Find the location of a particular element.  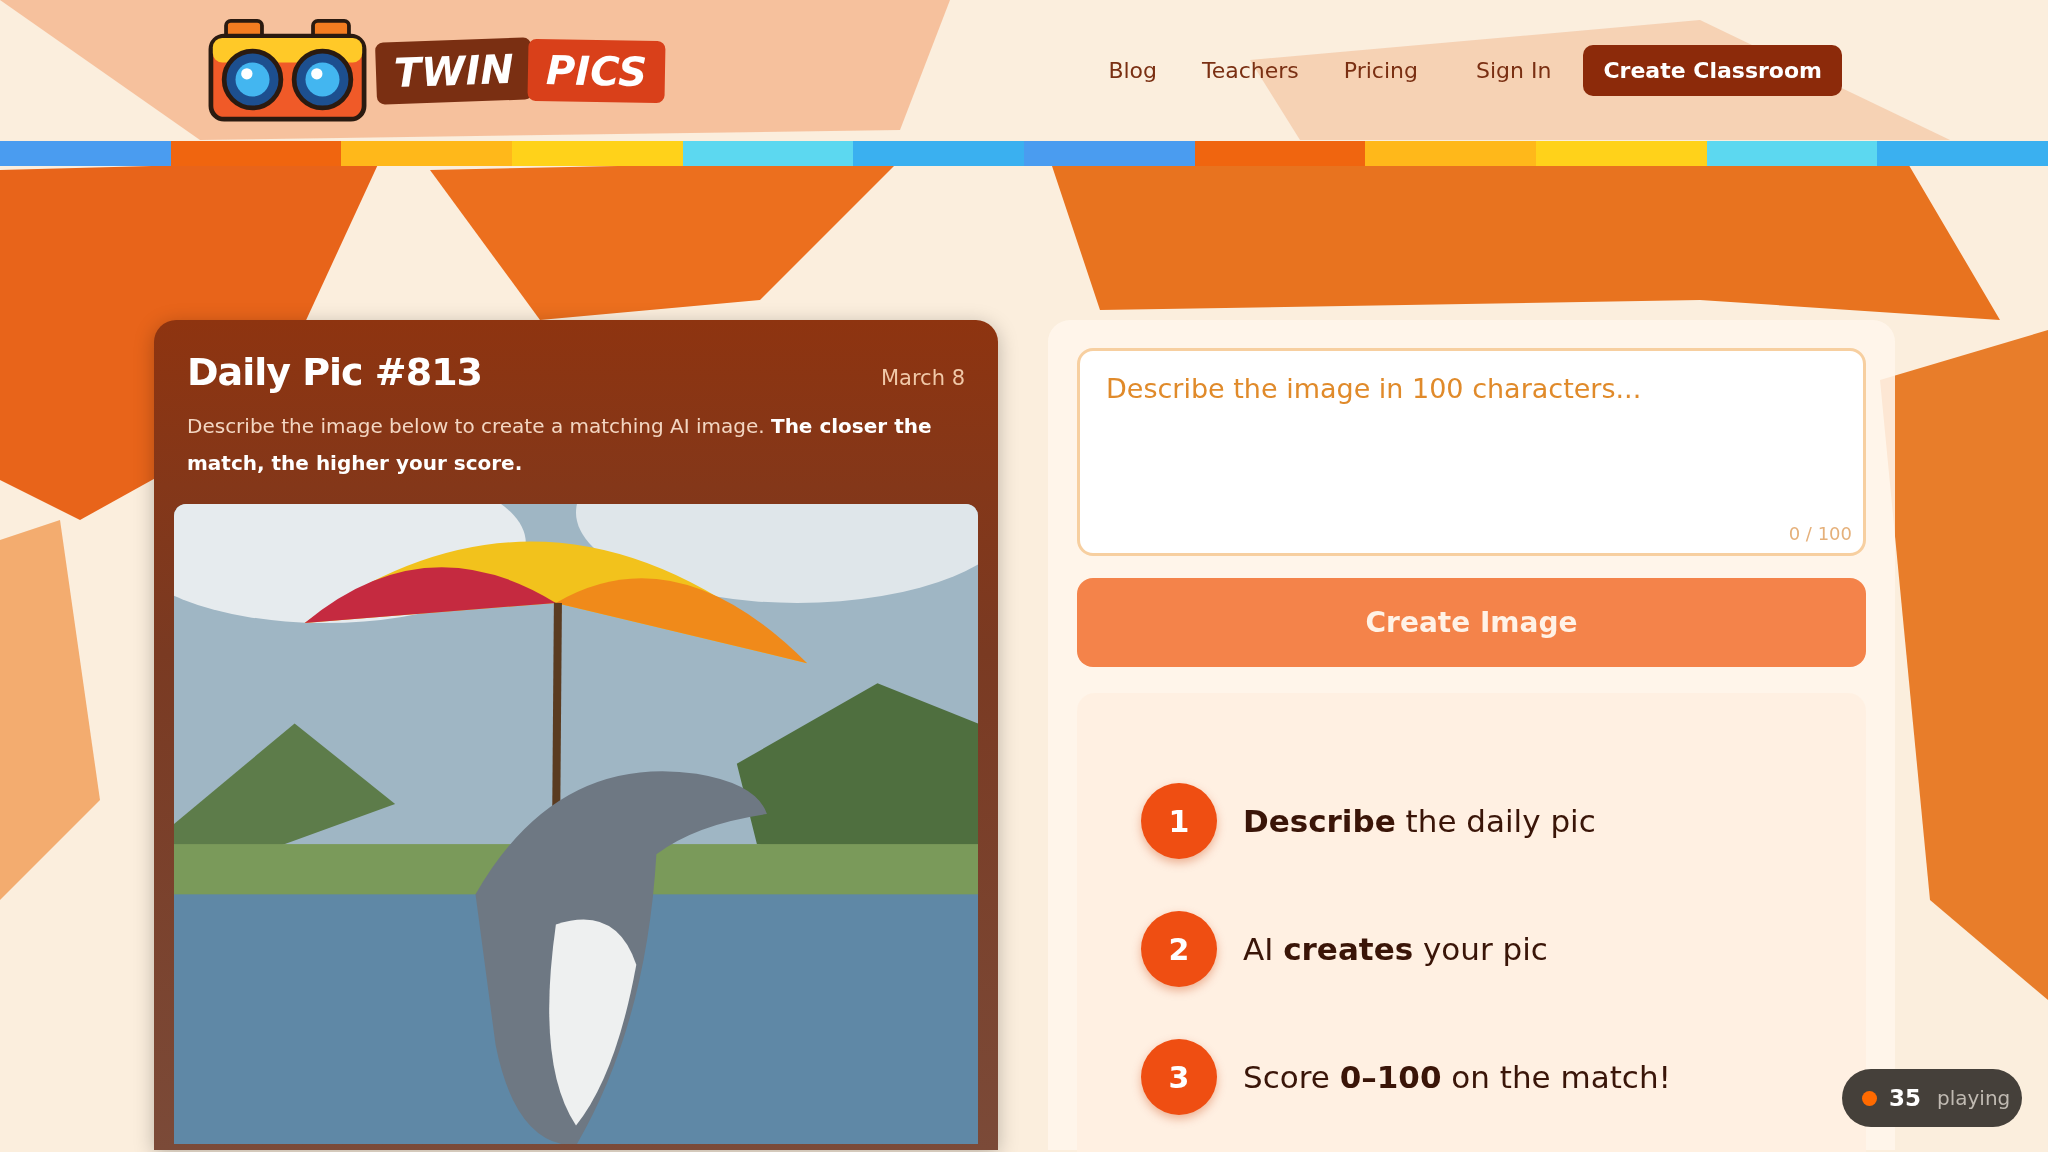

nav-link: Blog is located at coordinates (1132, 70).